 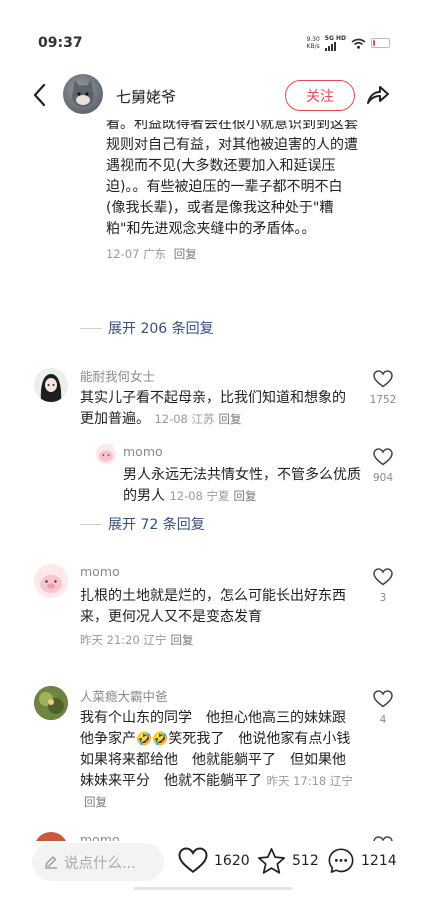 I want to click on laughing-emoji: 🤣🤣, so click(x=152, y=739).